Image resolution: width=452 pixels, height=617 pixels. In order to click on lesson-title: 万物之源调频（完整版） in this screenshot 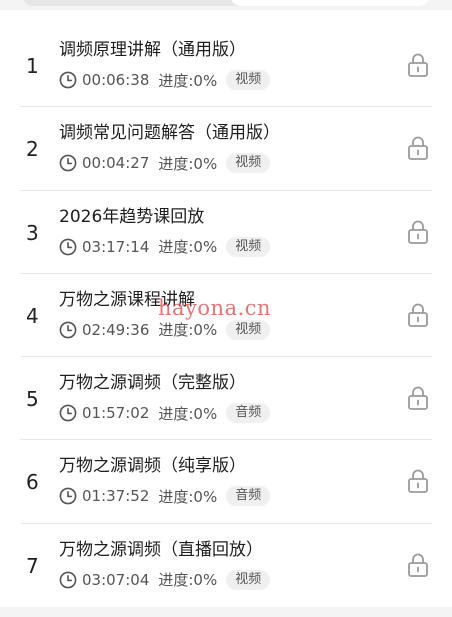, I will do `click(152, 383)`.